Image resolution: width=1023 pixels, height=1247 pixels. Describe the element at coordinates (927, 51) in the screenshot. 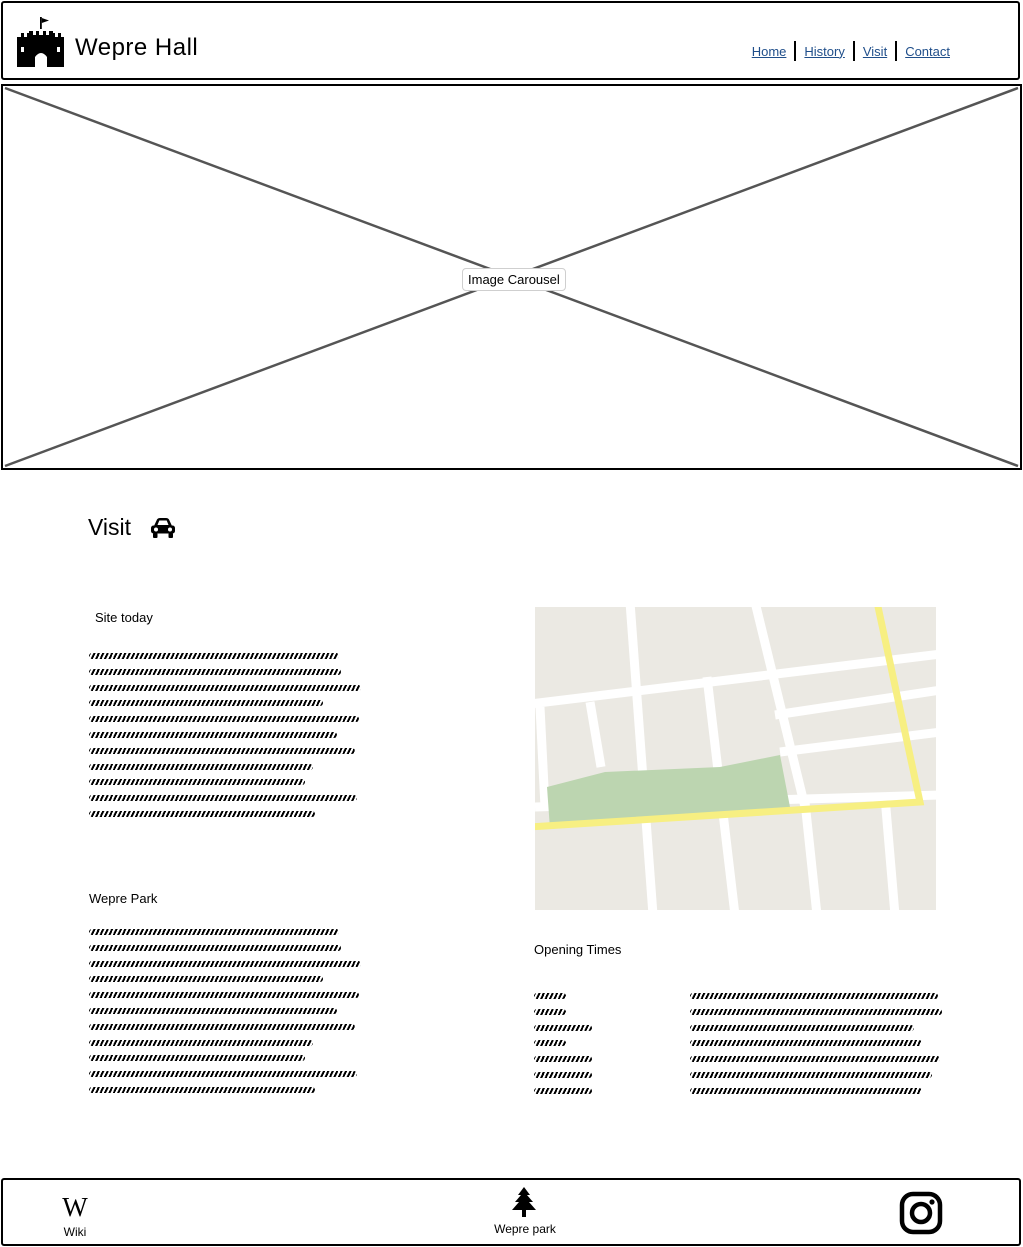

I see `nav-link-contact: Contact` at that location.